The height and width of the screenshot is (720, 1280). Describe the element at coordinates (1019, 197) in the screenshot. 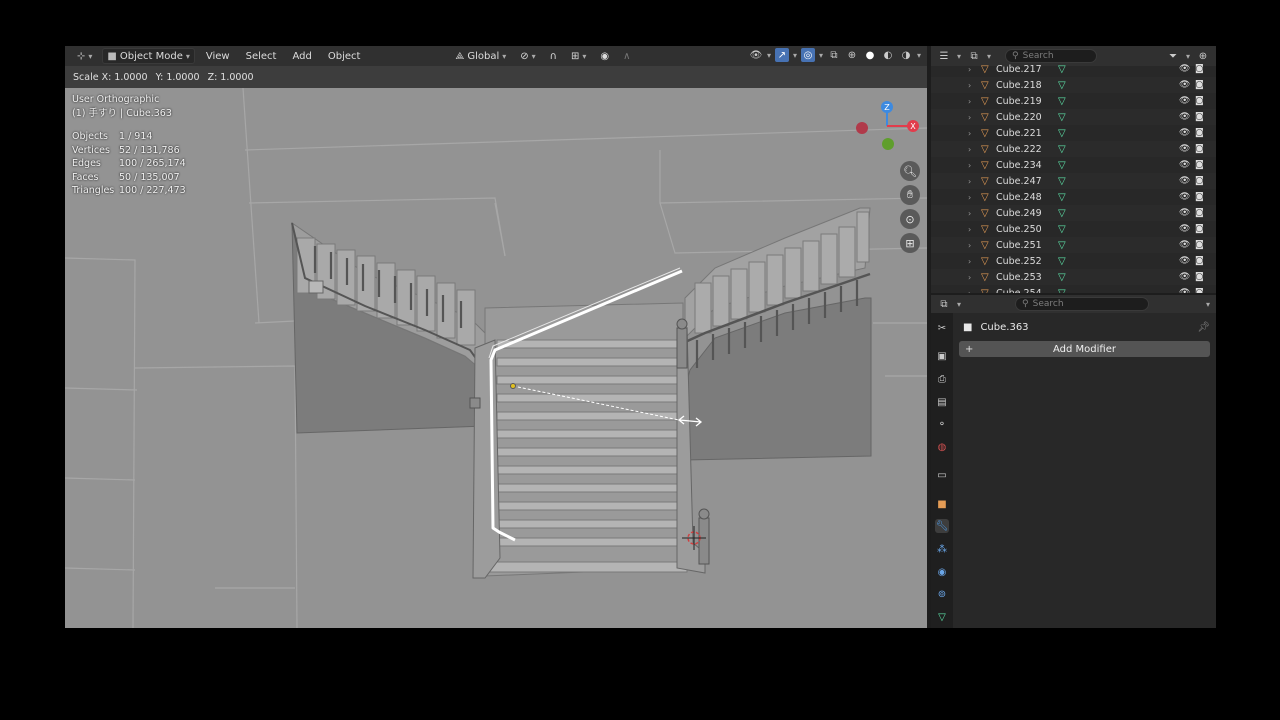

I see `outliner-item-name: Cube.248` at that location.